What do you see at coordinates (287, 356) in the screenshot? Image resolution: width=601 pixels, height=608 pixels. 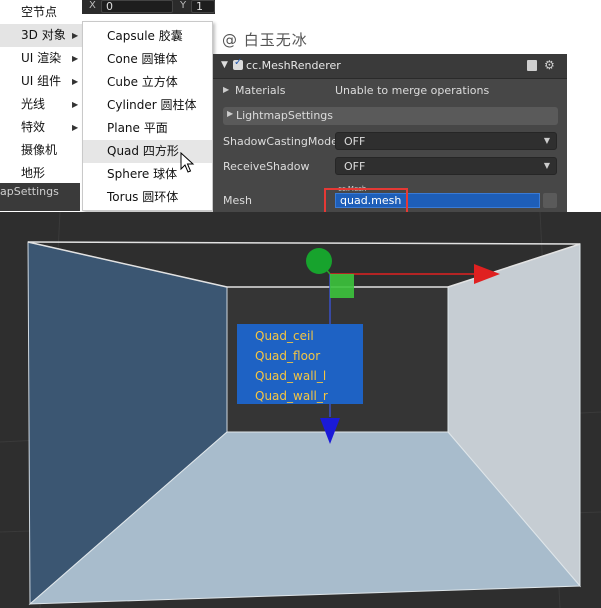 I see `object-label-quad-floor: Quad_floor` at bounding box center [287, 356].